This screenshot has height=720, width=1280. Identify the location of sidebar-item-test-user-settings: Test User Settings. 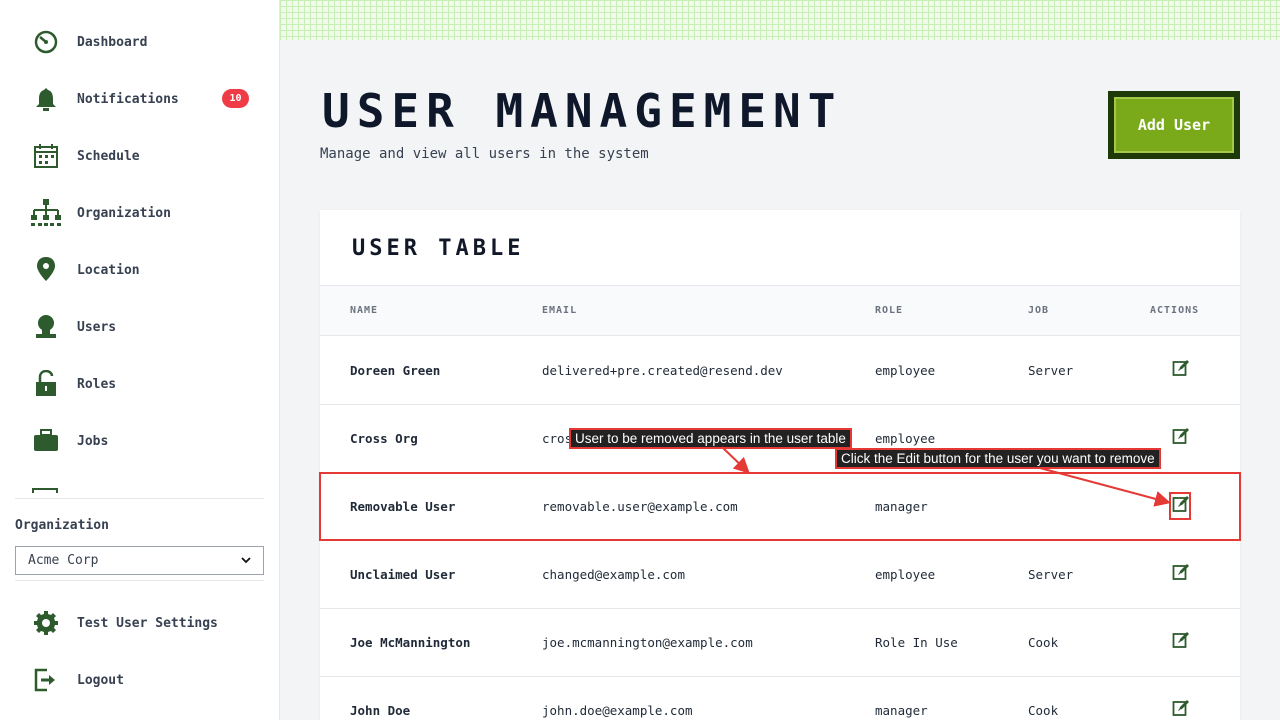
(124, 623).